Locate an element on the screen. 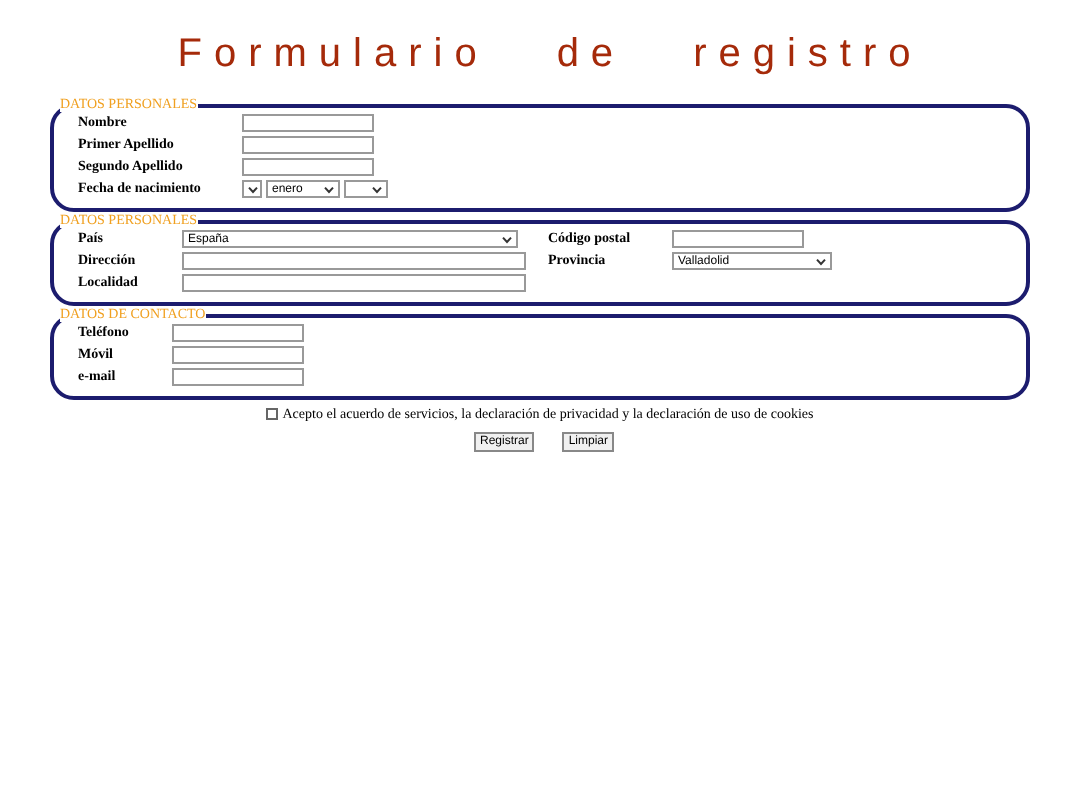 The width and height of the screenshot is (1080, 810). page-title: Formulario is located at coordinates (333, 54).